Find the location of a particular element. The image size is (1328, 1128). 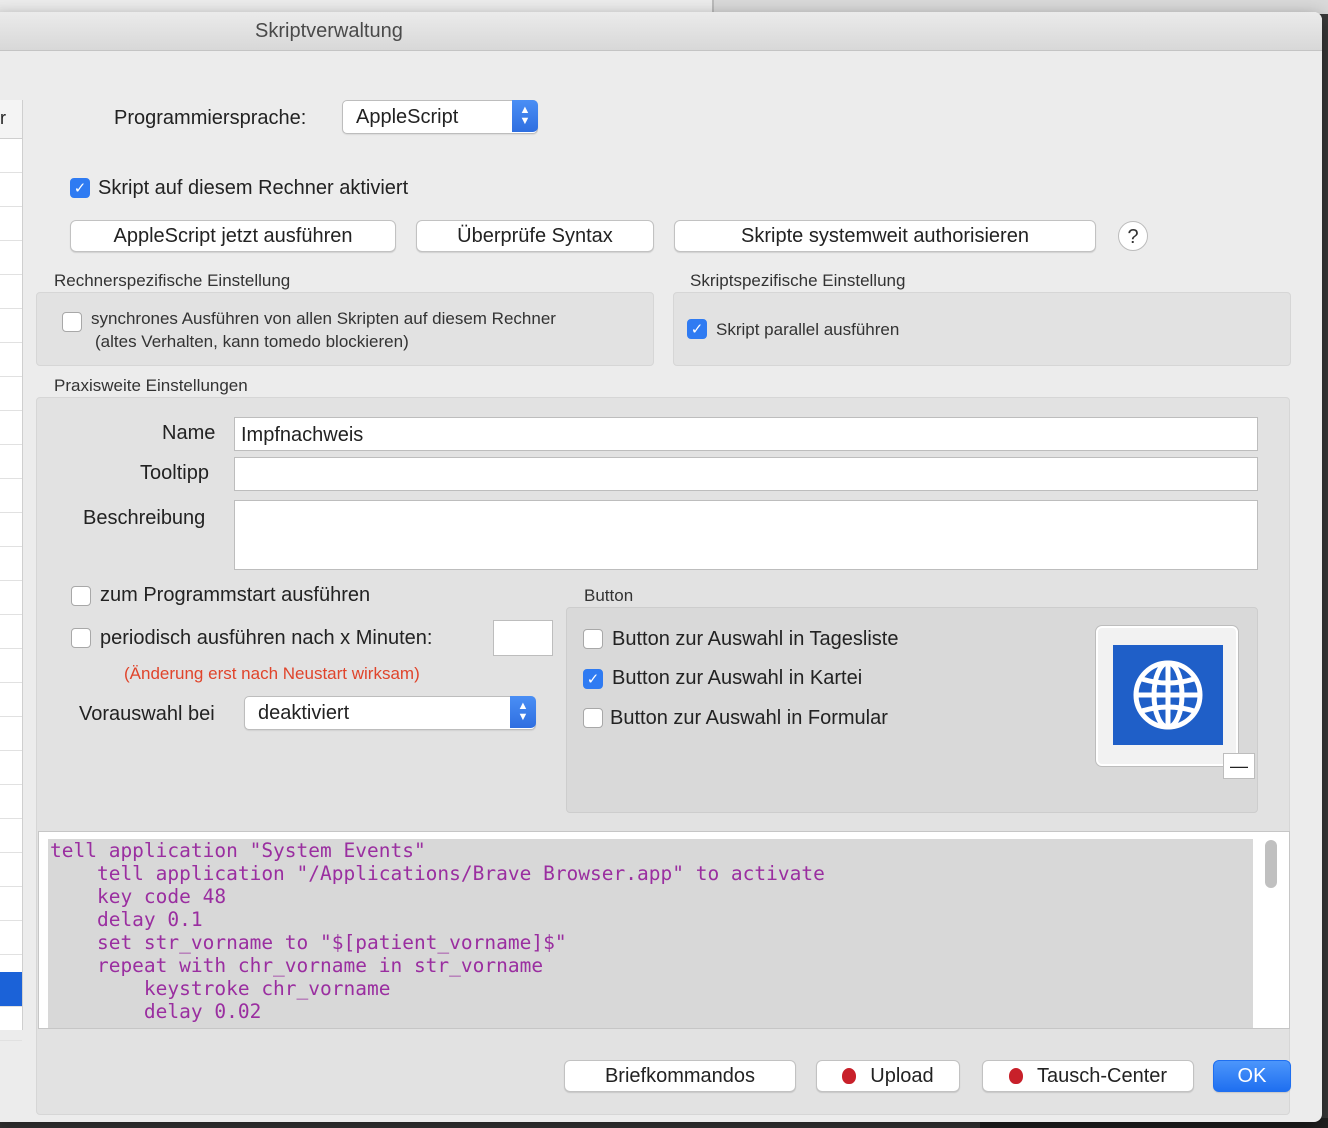

code-line: key code 48 is located at coordinates (138, 896).